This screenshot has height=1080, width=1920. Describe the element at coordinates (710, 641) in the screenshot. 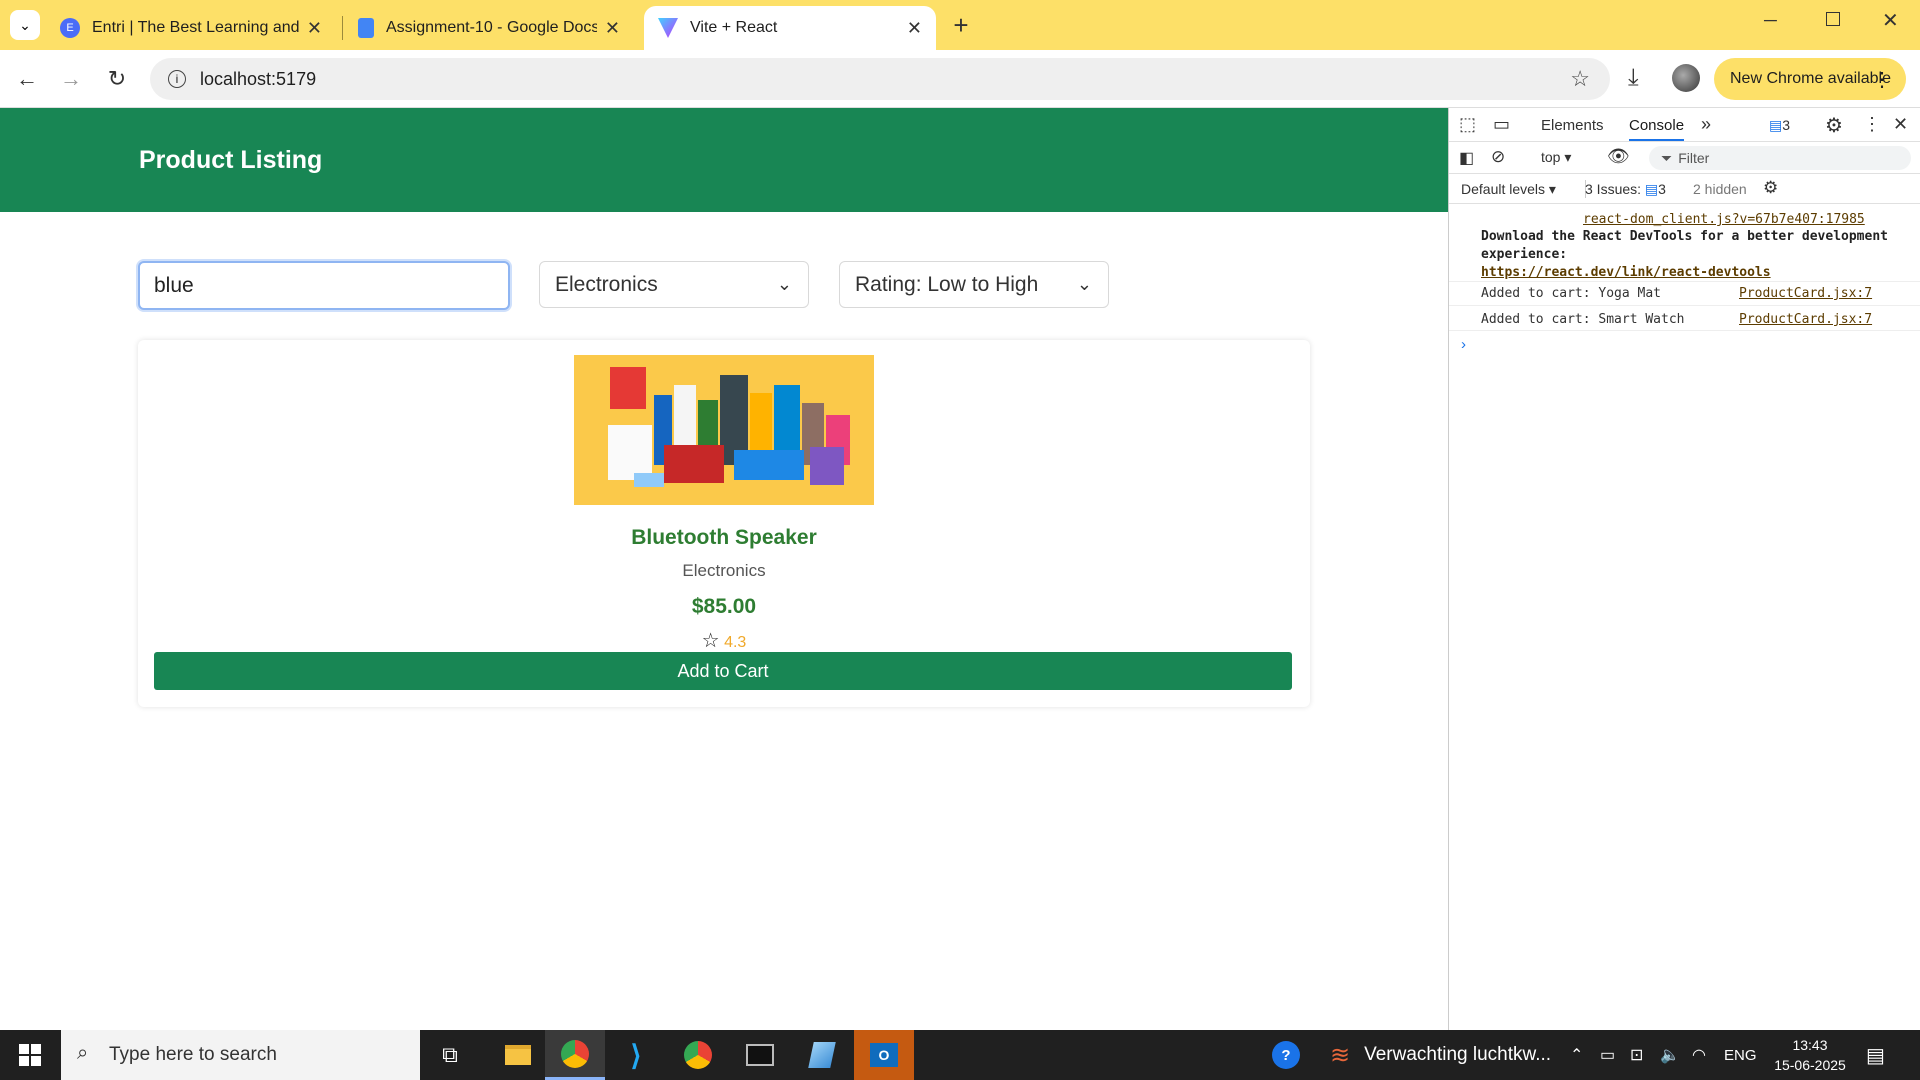

I see `star-icon: ☆` at that location.